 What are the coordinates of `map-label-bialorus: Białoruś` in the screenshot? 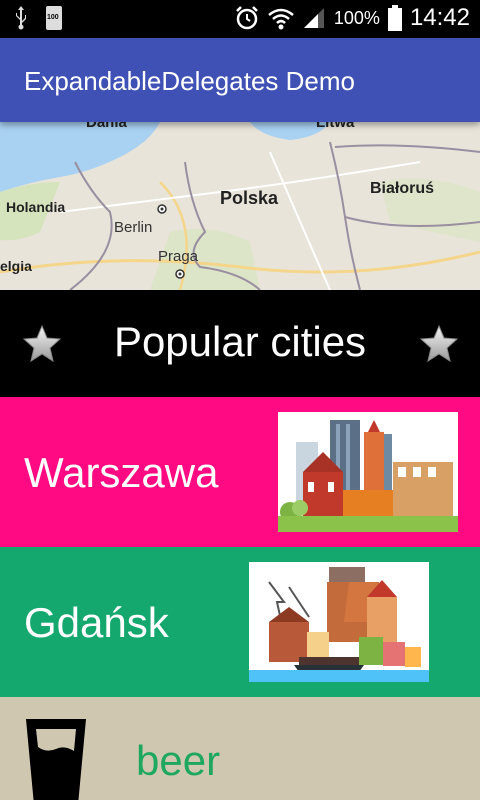 It's located at (402, 188).